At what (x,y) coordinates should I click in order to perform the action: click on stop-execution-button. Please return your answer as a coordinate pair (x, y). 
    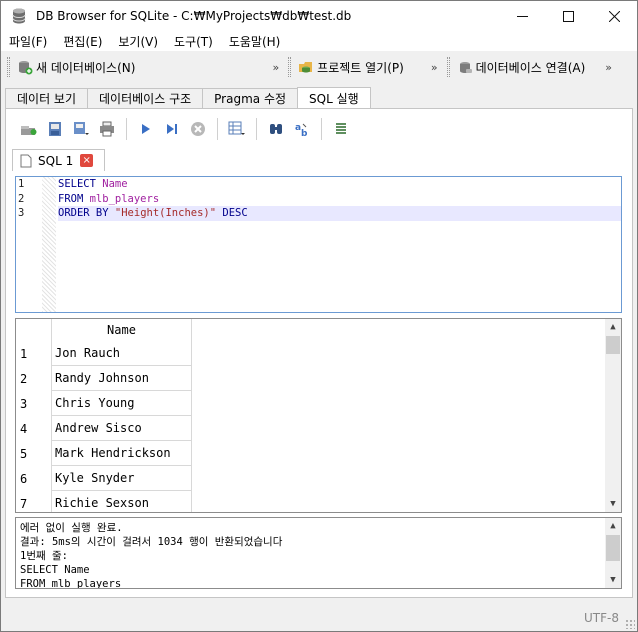
    Looking at the image, I should click on (198, 129).